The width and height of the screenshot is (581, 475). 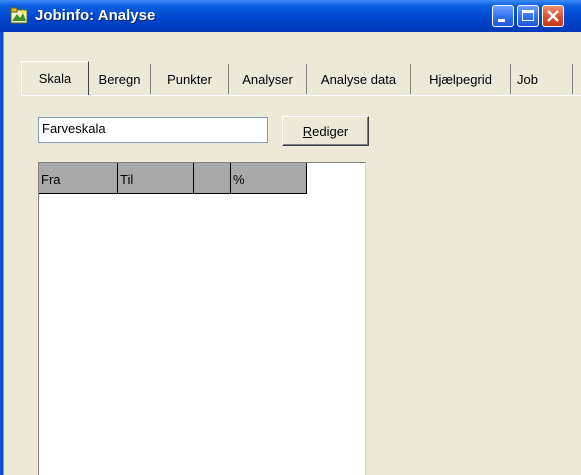 I want to click on tab-label: Analyse data, so click(x=358, y=79).